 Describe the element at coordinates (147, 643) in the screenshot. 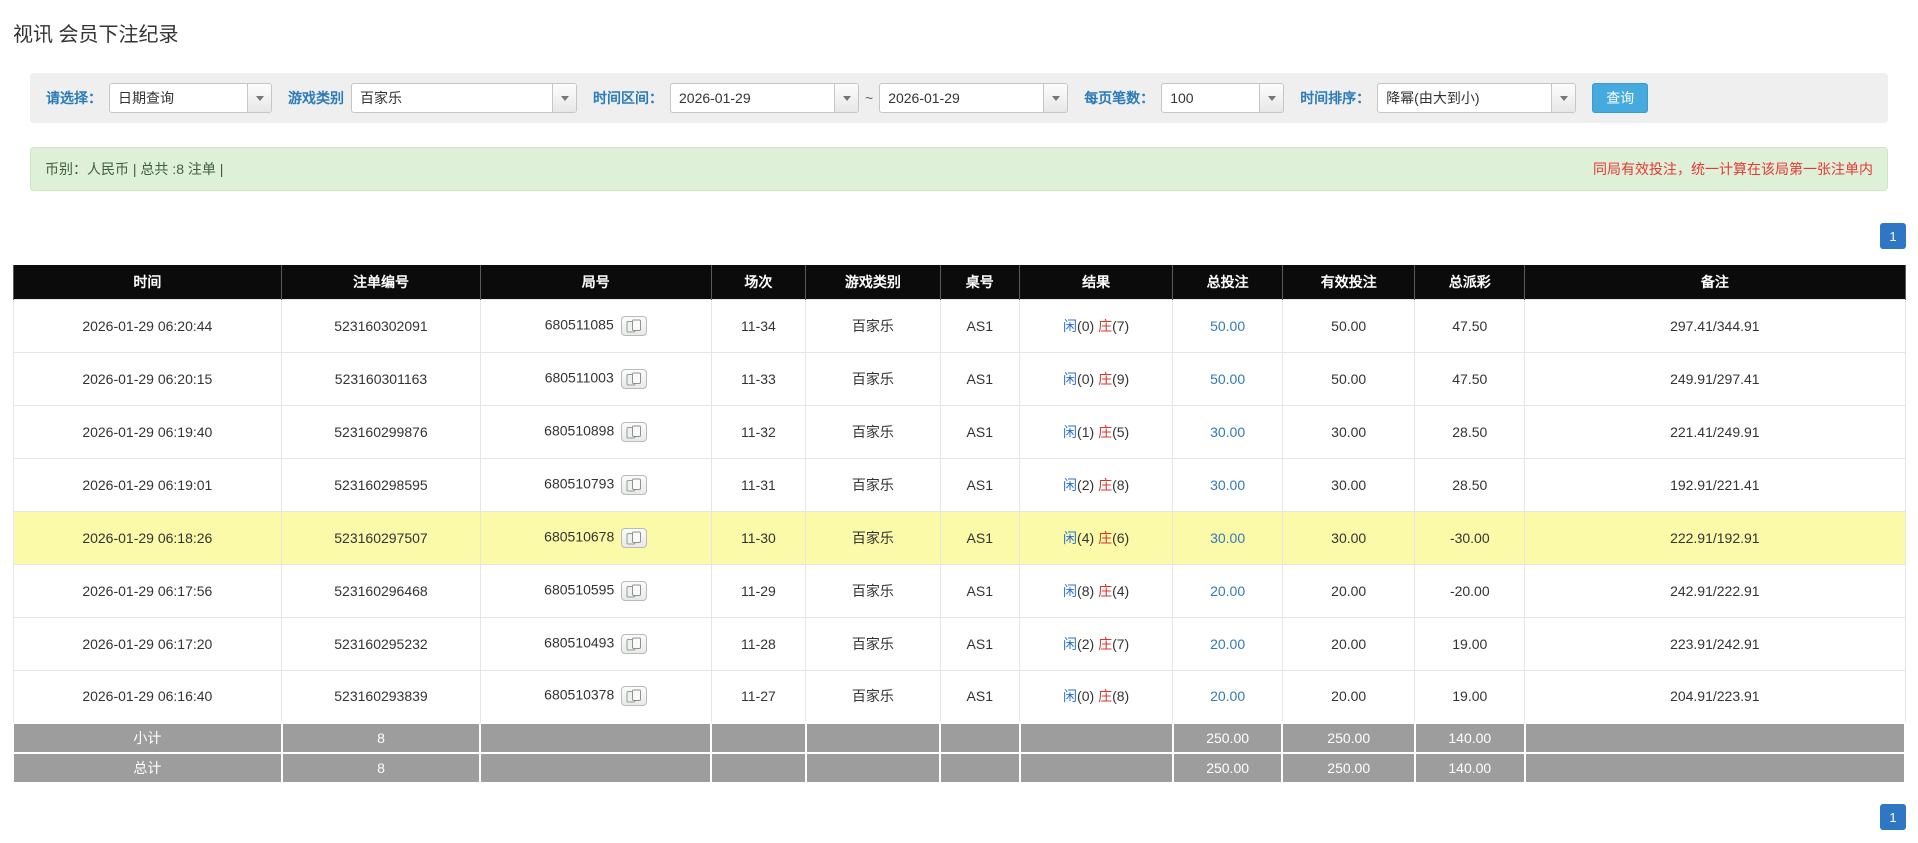

I see `cell-time: 2026-01-29 06:17:20` at that location.